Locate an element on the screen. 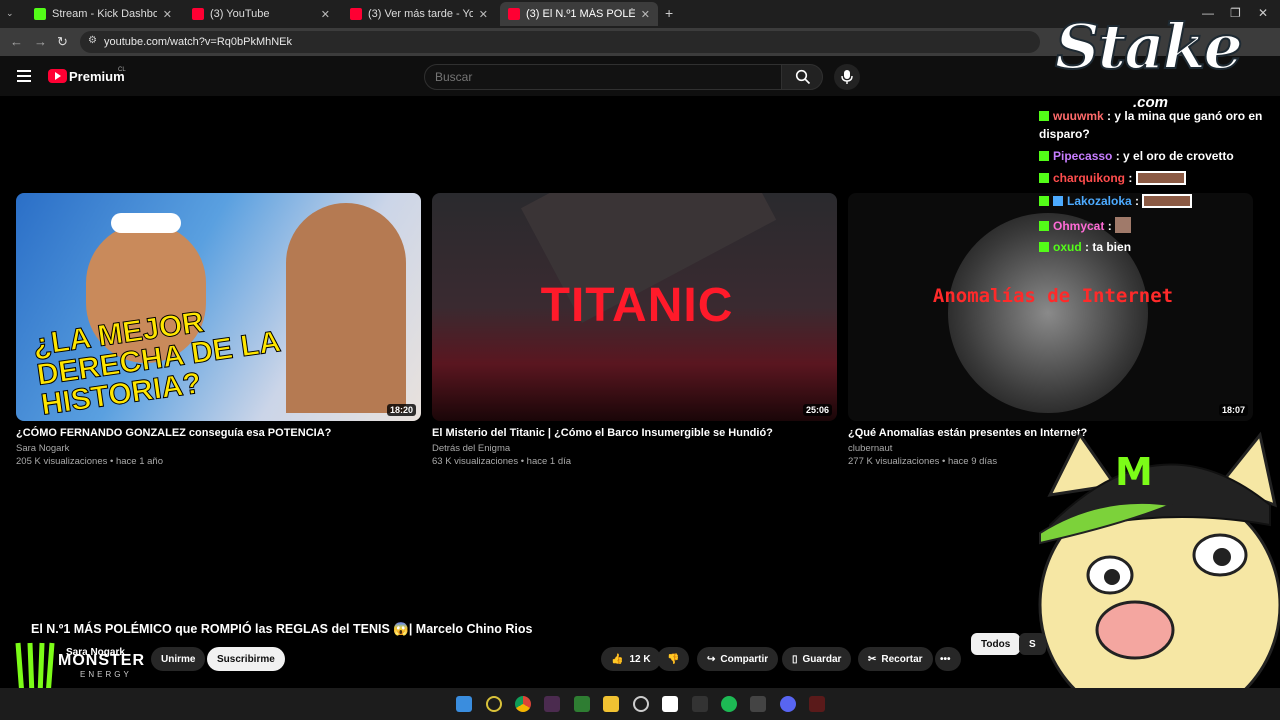  forward-icon: → is located at coordinates (40, 41).